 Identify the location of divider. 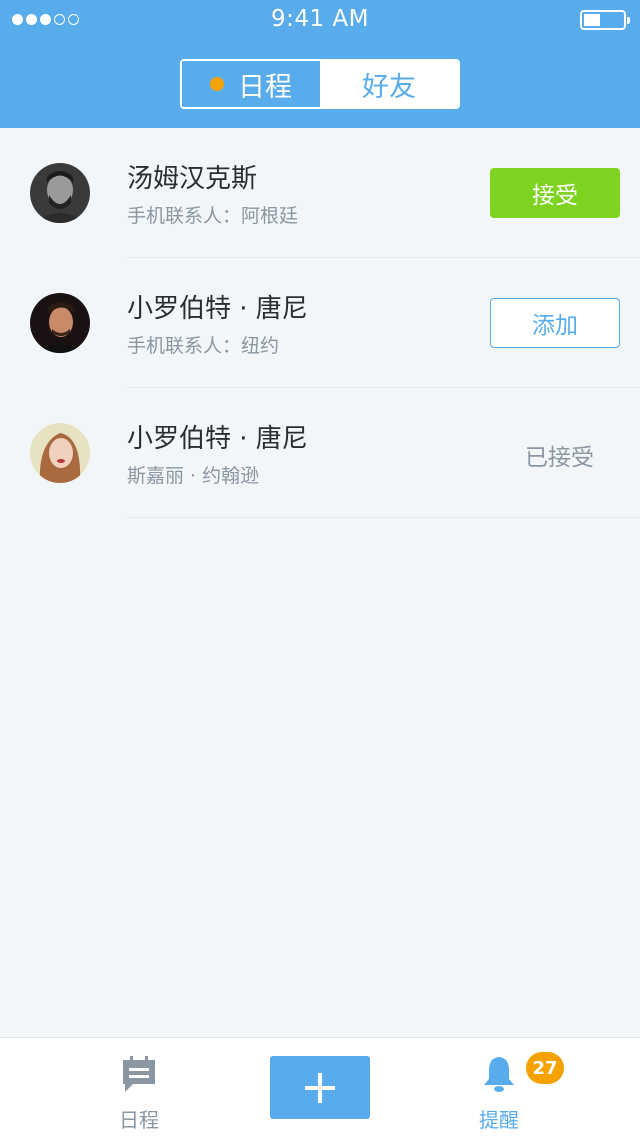
(383, 517).